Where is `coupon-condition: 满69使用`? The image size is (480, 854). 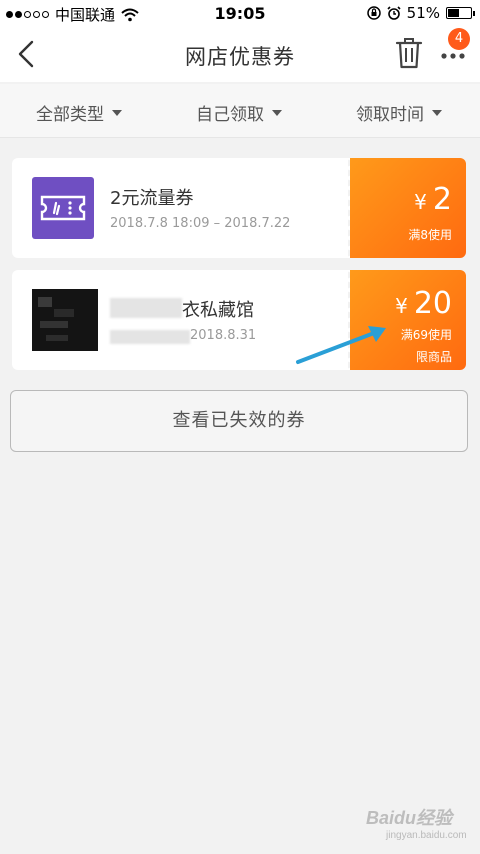
coupon-condition: 满69使用 is located at coordinates (426, 335).